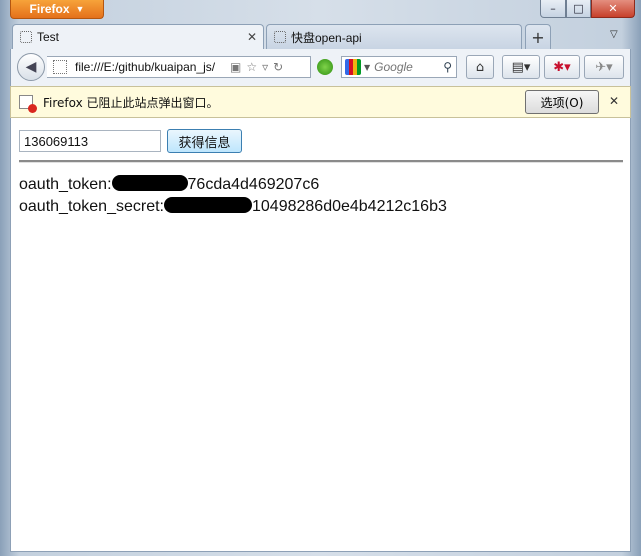 This screenshot has width=641, height=556. I want to click on notification-close-icon: ✕, so click(614, 101).